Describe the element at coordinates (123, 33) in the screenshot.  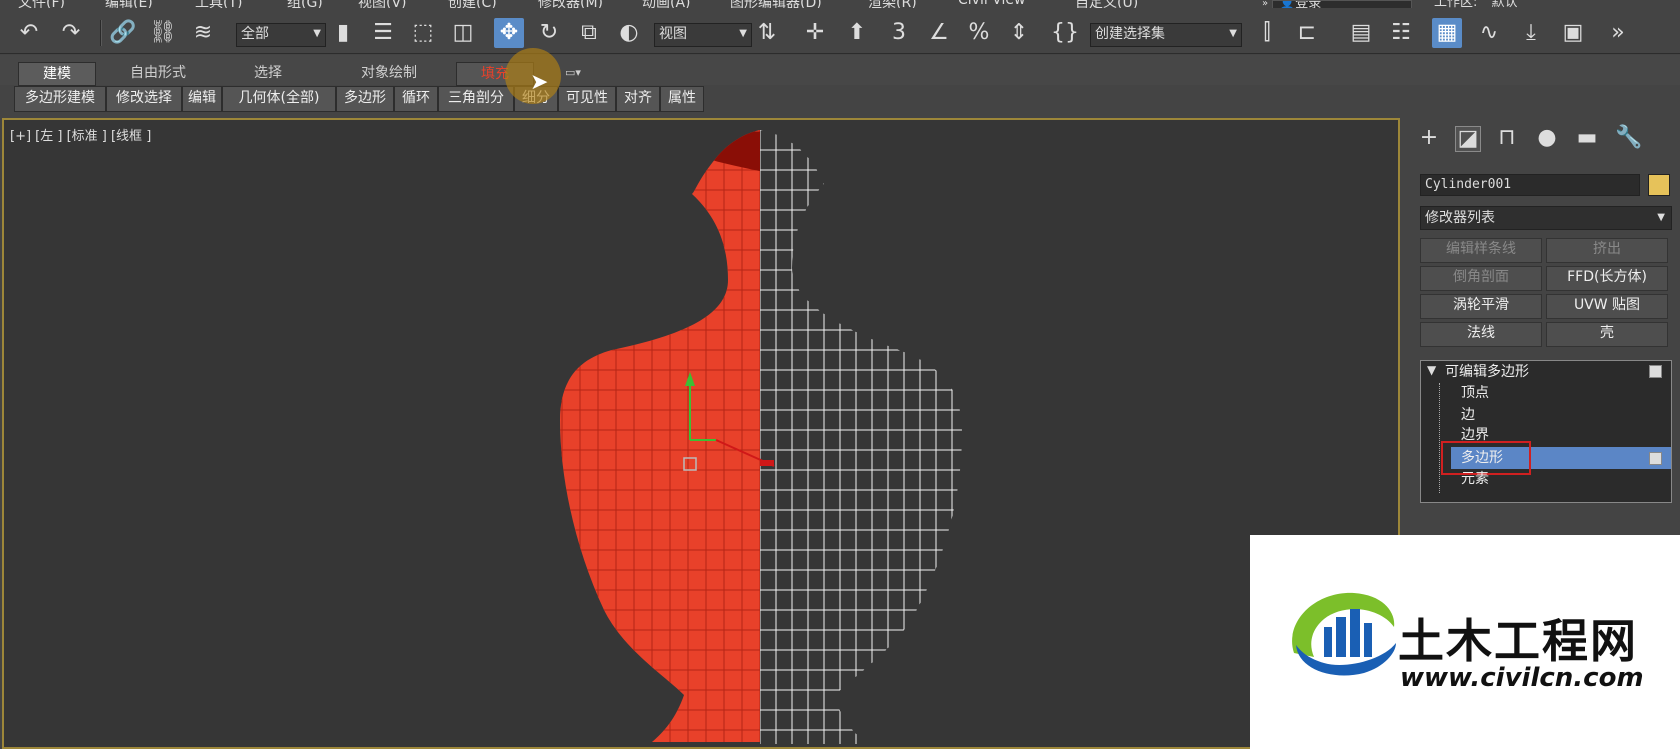
I see `link-icon: 🔗` at that location.